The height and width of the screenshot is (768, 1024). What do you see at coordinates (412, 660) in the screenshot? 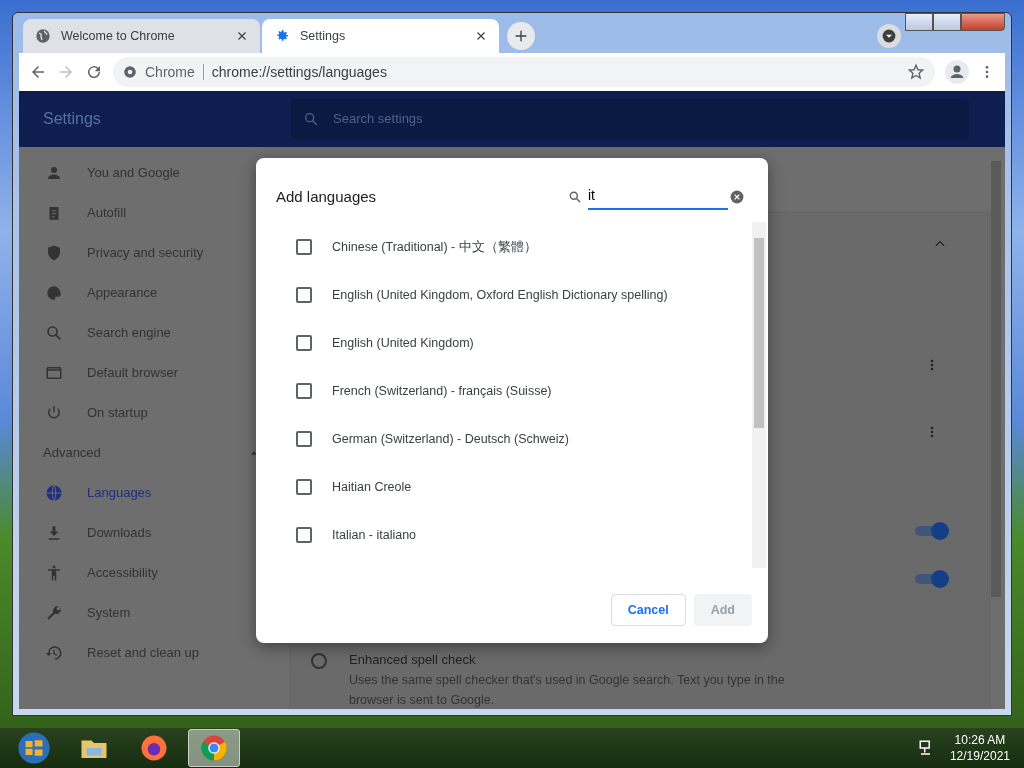
I see `option-label: Enhanced spell check` at bounding box center [412, 660].